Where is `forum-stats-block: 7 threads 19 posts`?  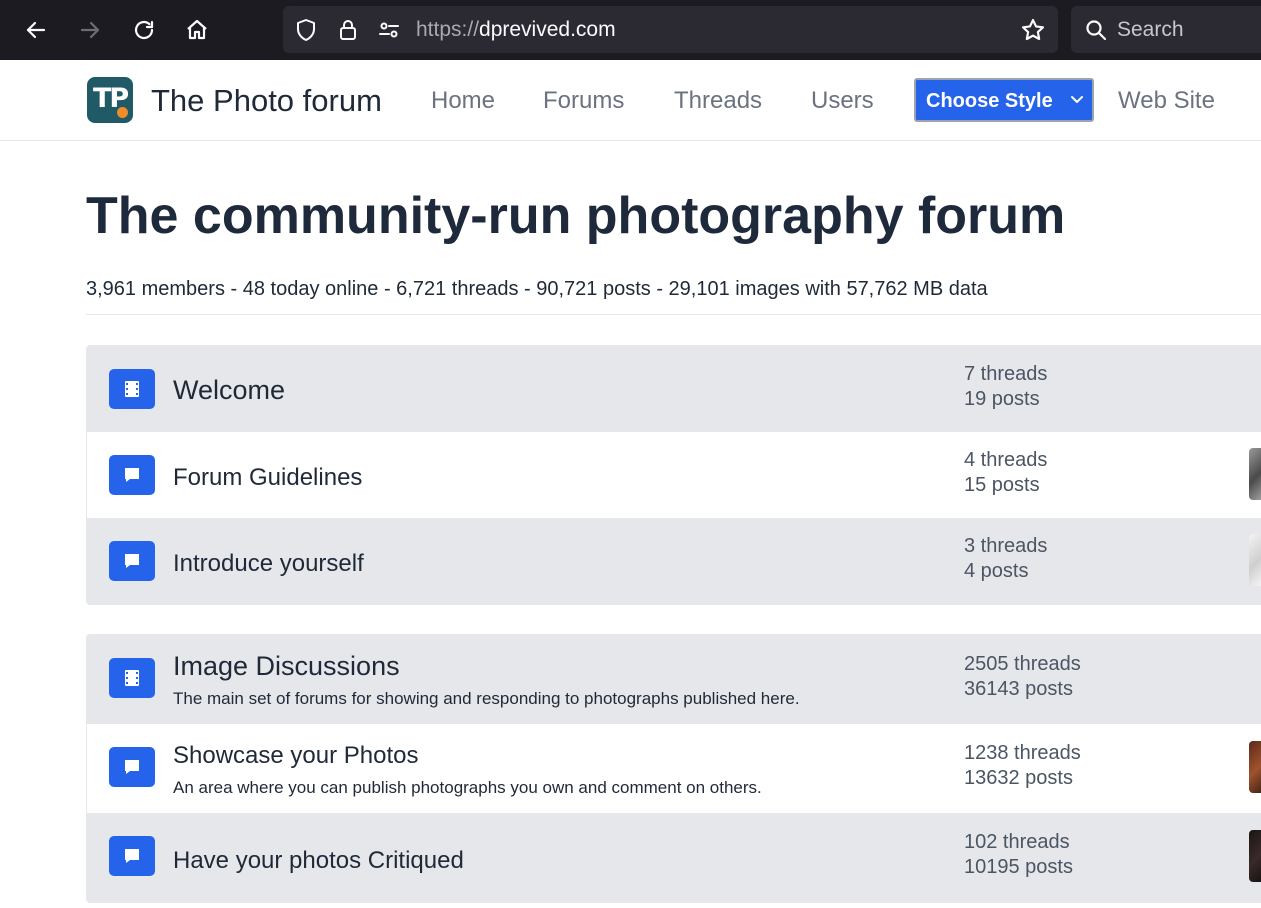 forum-stats-block: 7 threads 19 posts is located at coordinates (1005, 387).